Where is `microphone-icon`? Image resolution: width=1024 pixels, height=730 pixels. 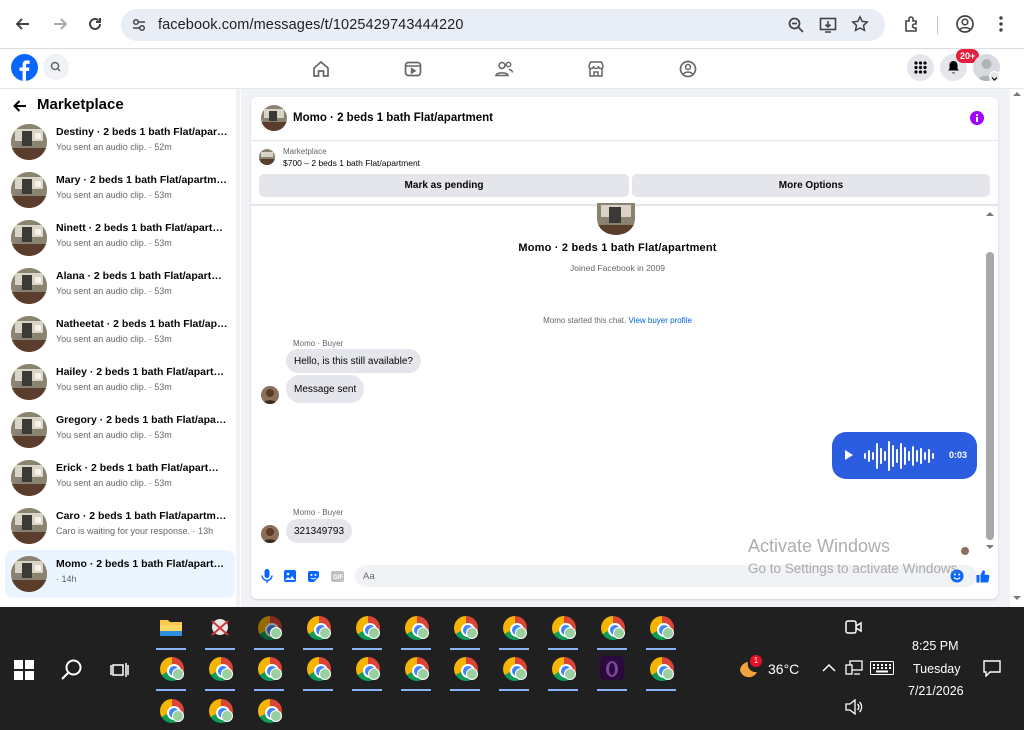 microphone-icon is located at coordinates (267, 577).